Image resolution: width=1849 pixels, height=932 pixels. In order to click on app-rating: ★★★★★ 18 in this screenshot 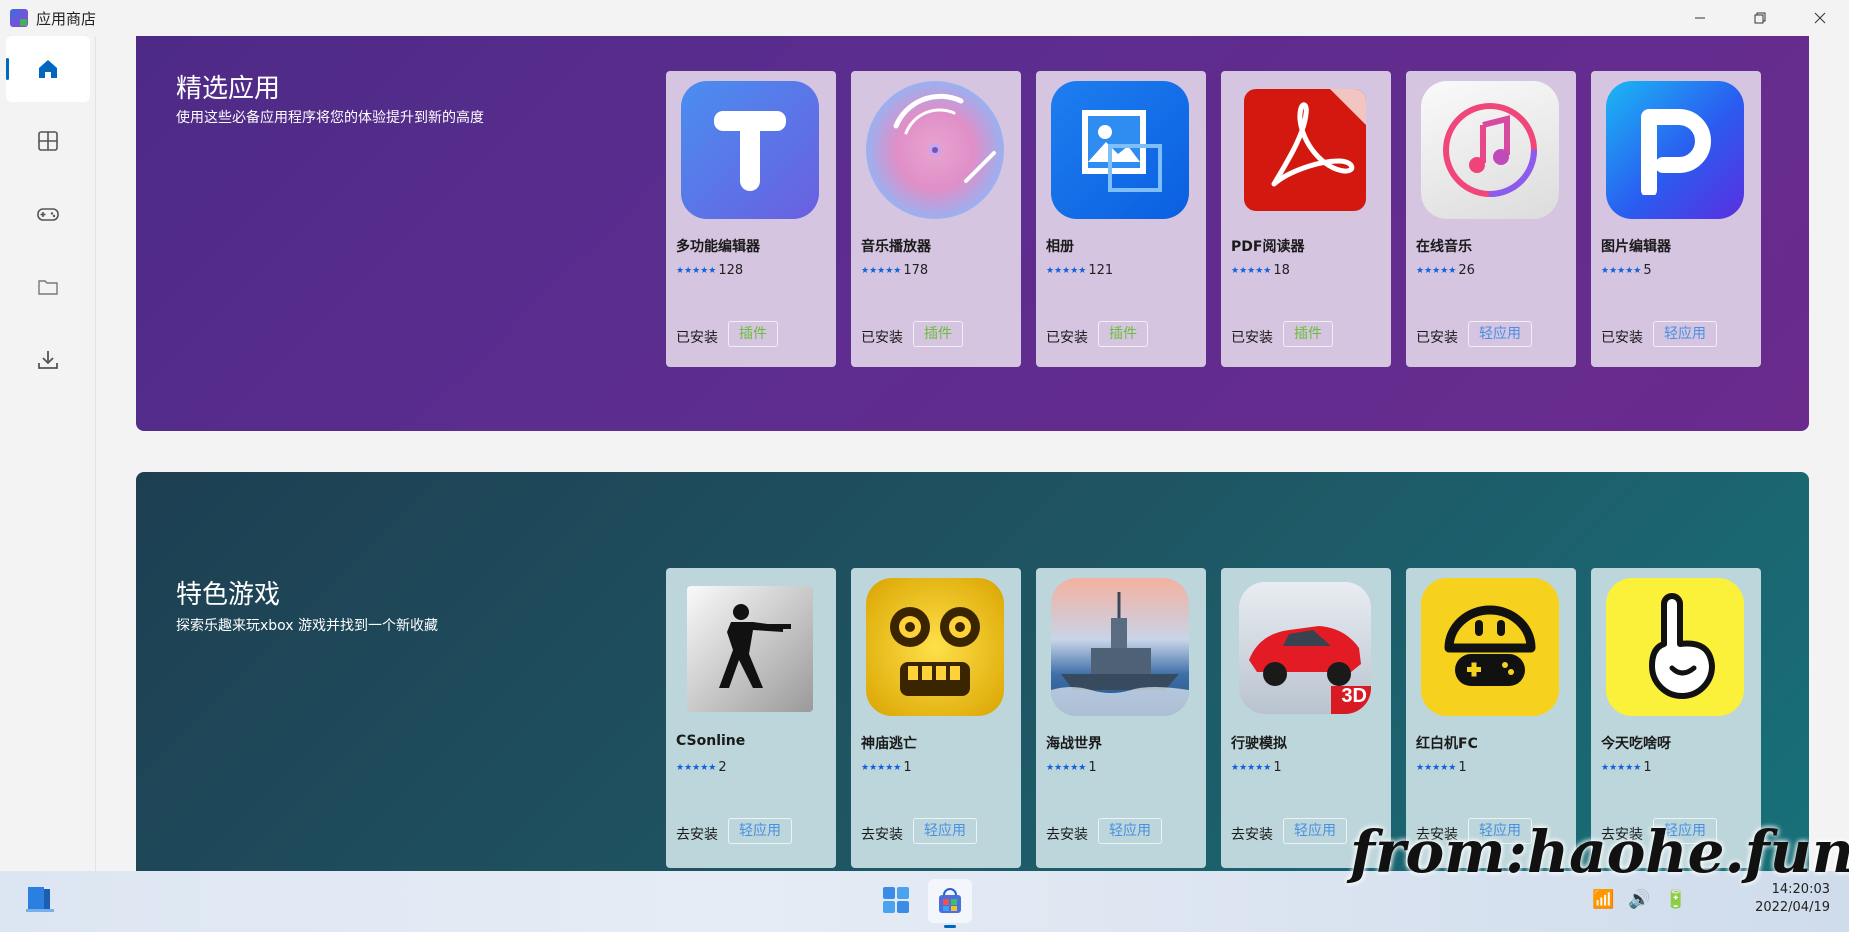, I will do `click(1260, 270)`.